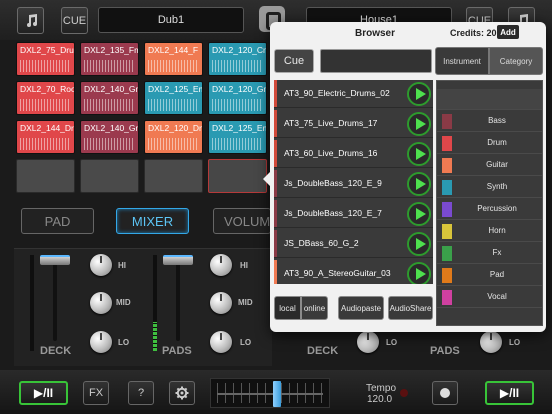 The height and width of the screenshot is (414, 552). What do you see at coordinates (353, 244) in the screenshot?
I see `file-row: JS_DBass_60_G_2` at bounding box center [353, 244].